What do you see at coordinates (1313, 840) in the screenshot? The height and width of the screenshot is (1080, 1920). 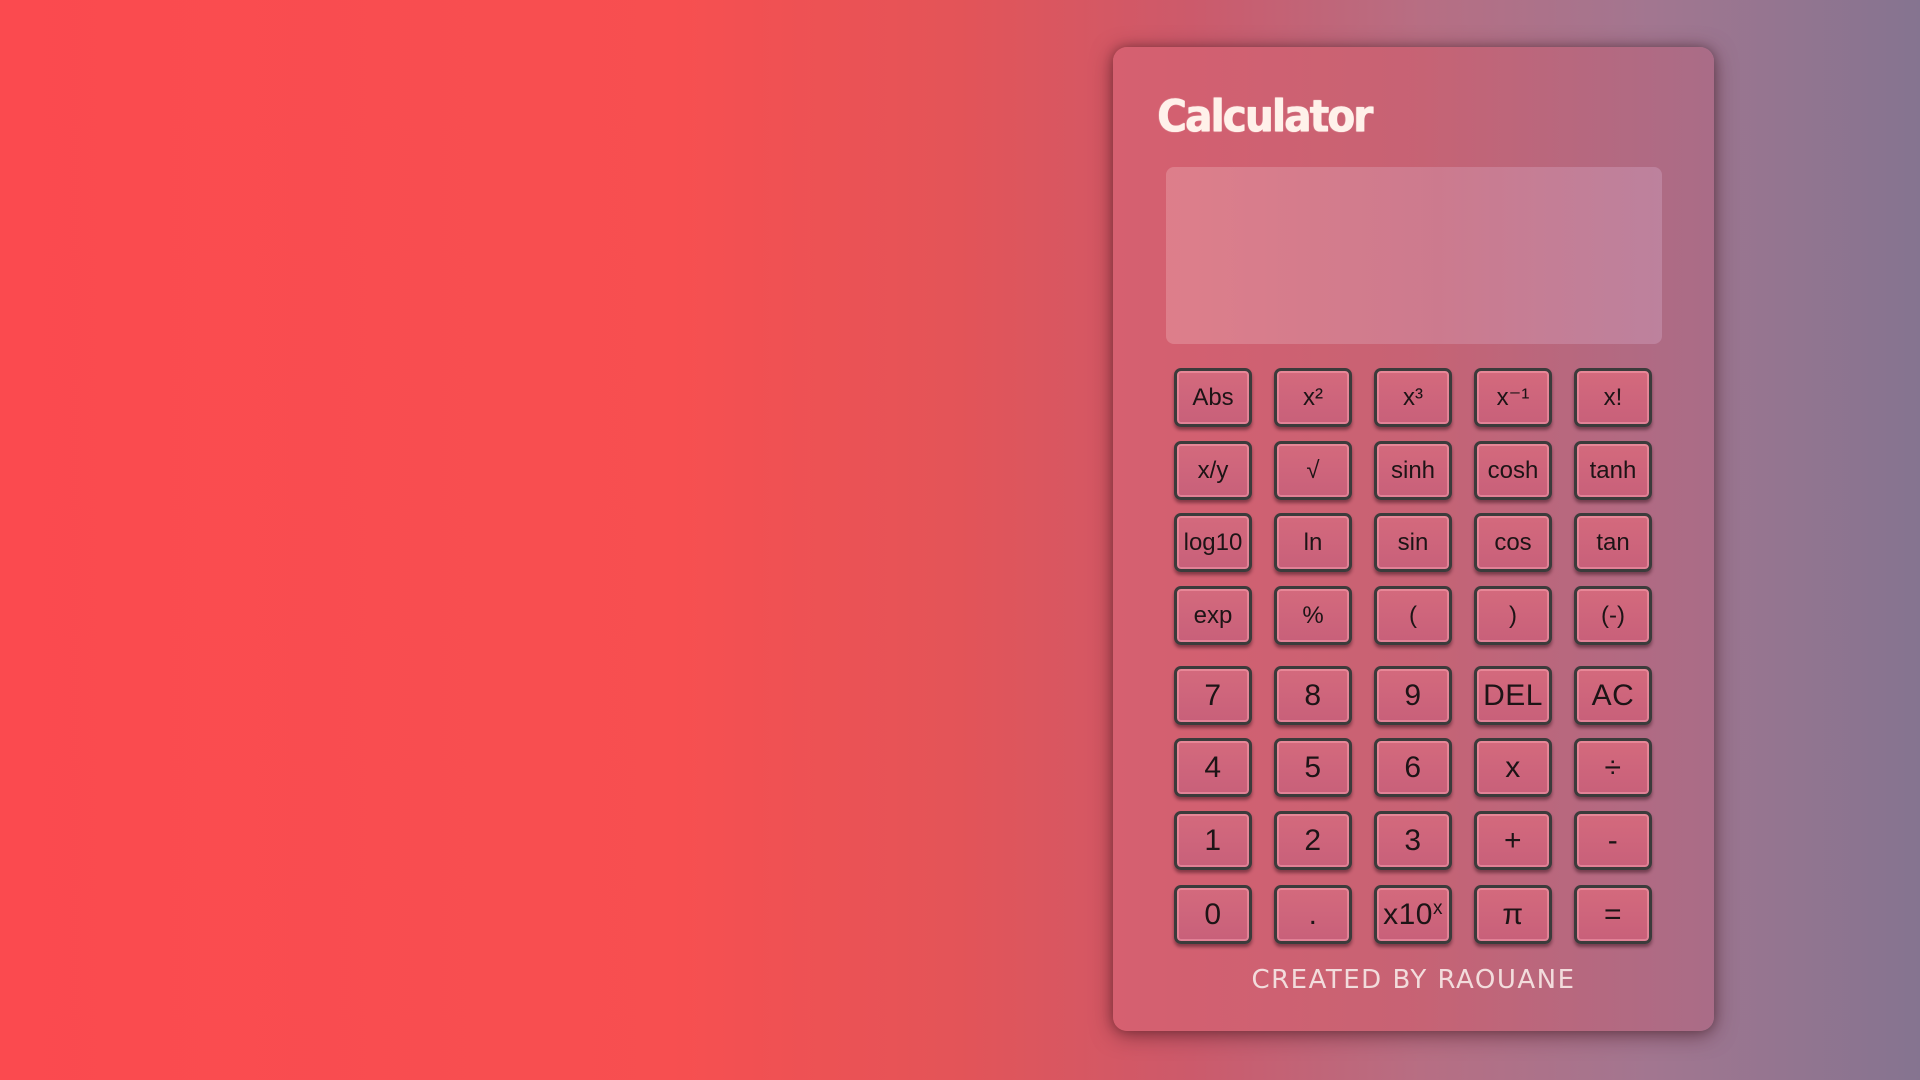 I see `two-button: 2` at bounding box center [1313, 840].